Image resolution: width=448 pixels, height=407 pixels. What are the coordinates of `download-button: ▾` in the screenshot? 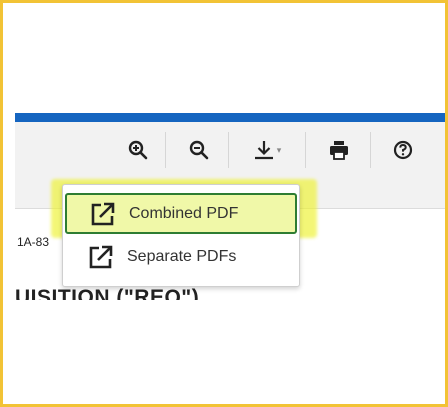 It's located at (267, 150).